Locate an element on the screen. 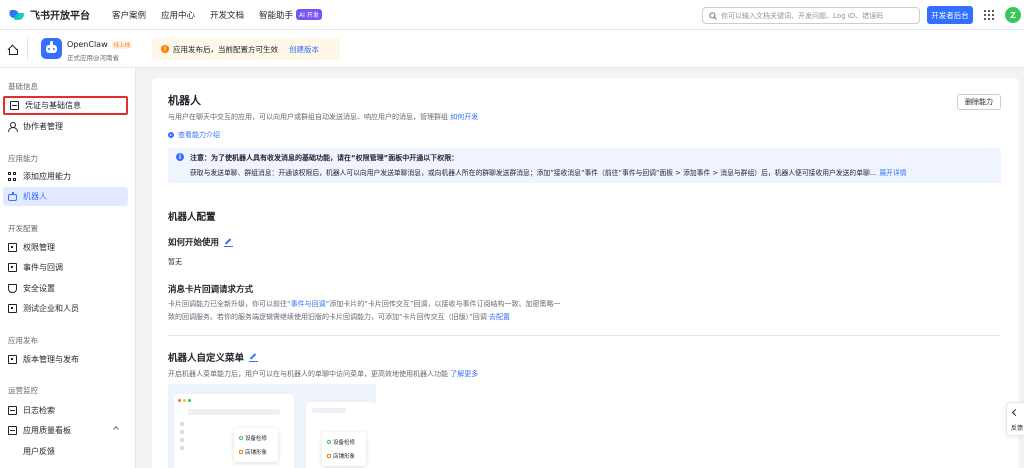 This screenshot has width=1024, height=468. search-input is located at coordinates (816, 15).